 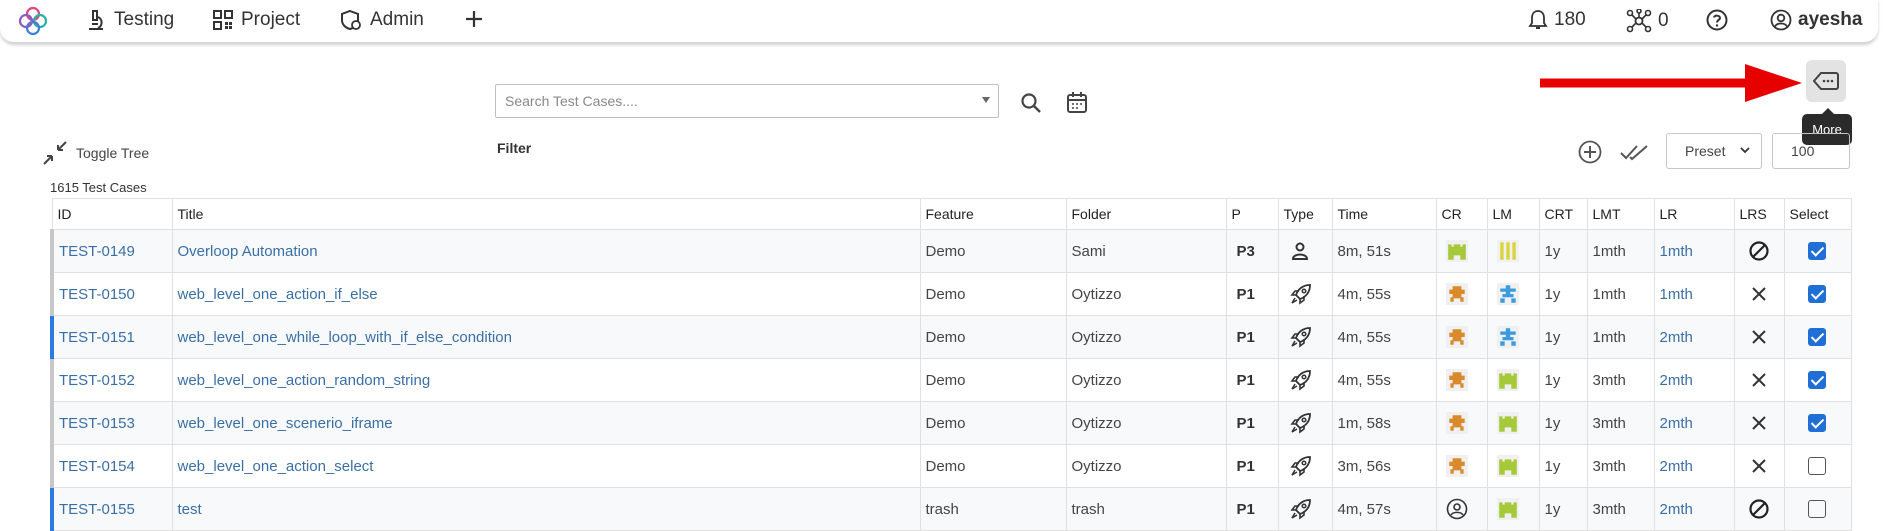 What do you see at coordinates (1384, 214) in the screenshot?
I see `col-header-time: Time` at bounding box center [1384, 214].